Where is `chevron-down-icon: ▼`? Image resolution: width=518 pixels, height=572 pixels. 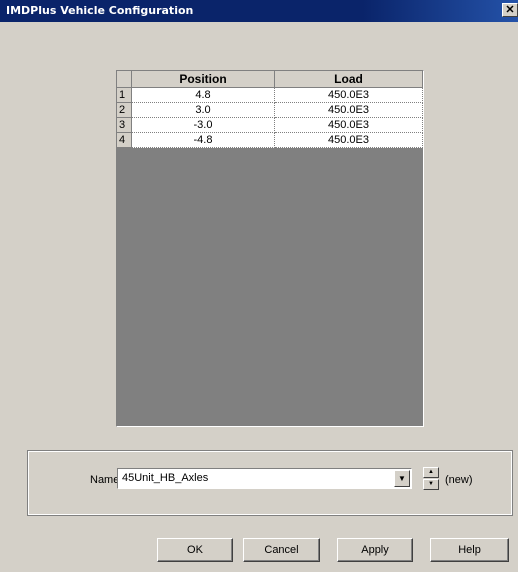 chevron-down-icon: ▼ is located at coordinates (402, 478).